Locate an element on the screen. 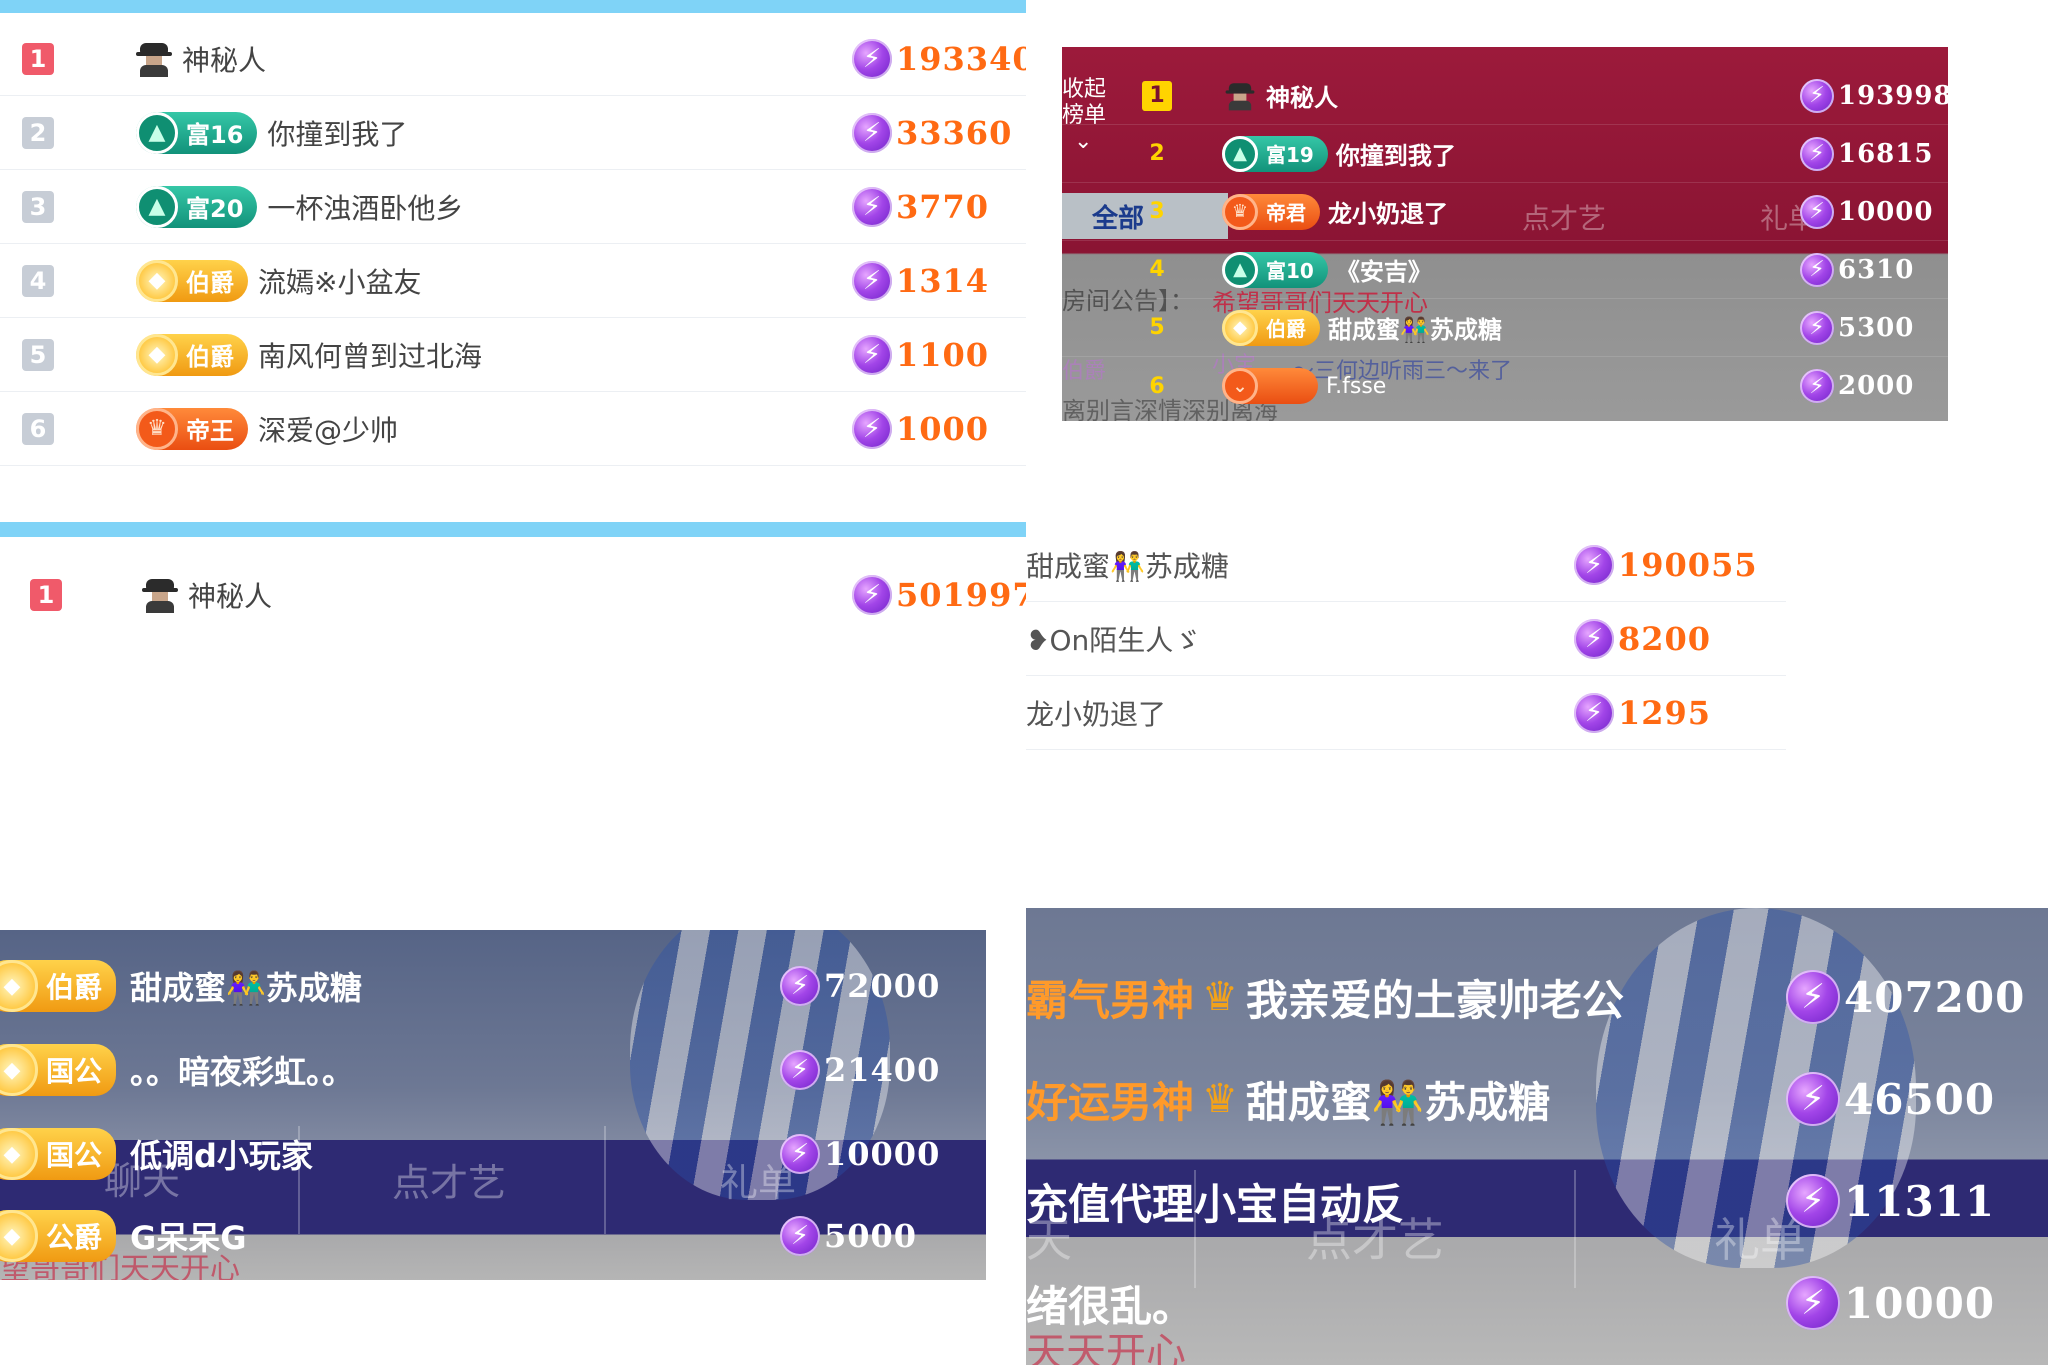  leaderboard-row: ❥On陌生人ゞ ⚡ 8200 is located at coordinates (1406, 639).